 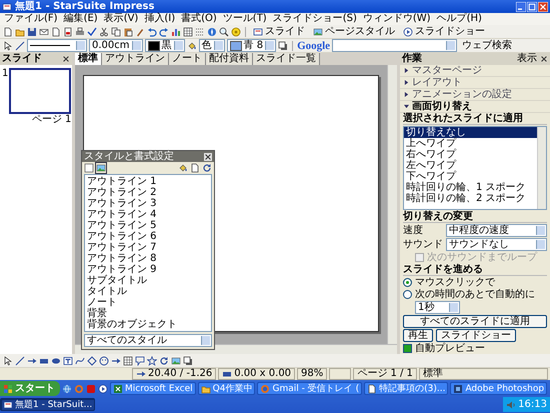 I want to click on field-label: サウンド, so click(x=423, y=244).